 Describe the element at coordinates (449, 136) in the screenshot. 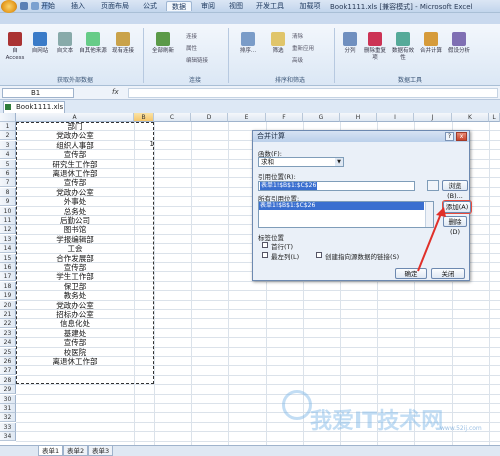

I see `help-button: ?` at that location.